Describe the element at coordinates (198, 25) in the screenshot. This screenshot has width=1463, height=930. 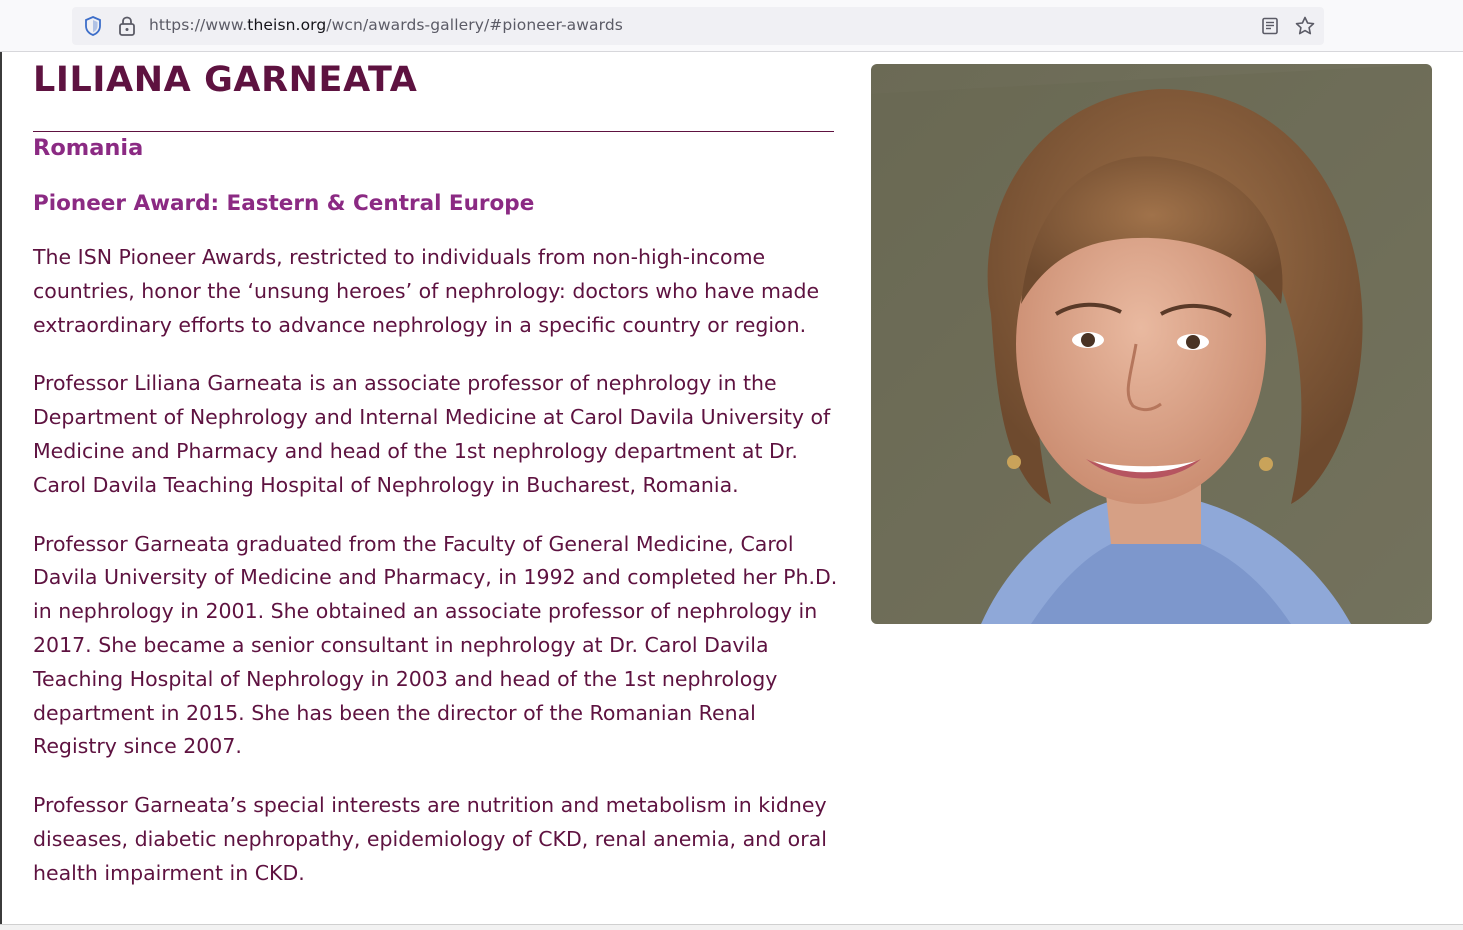
I see `url-prefix: https://www.` at that location.